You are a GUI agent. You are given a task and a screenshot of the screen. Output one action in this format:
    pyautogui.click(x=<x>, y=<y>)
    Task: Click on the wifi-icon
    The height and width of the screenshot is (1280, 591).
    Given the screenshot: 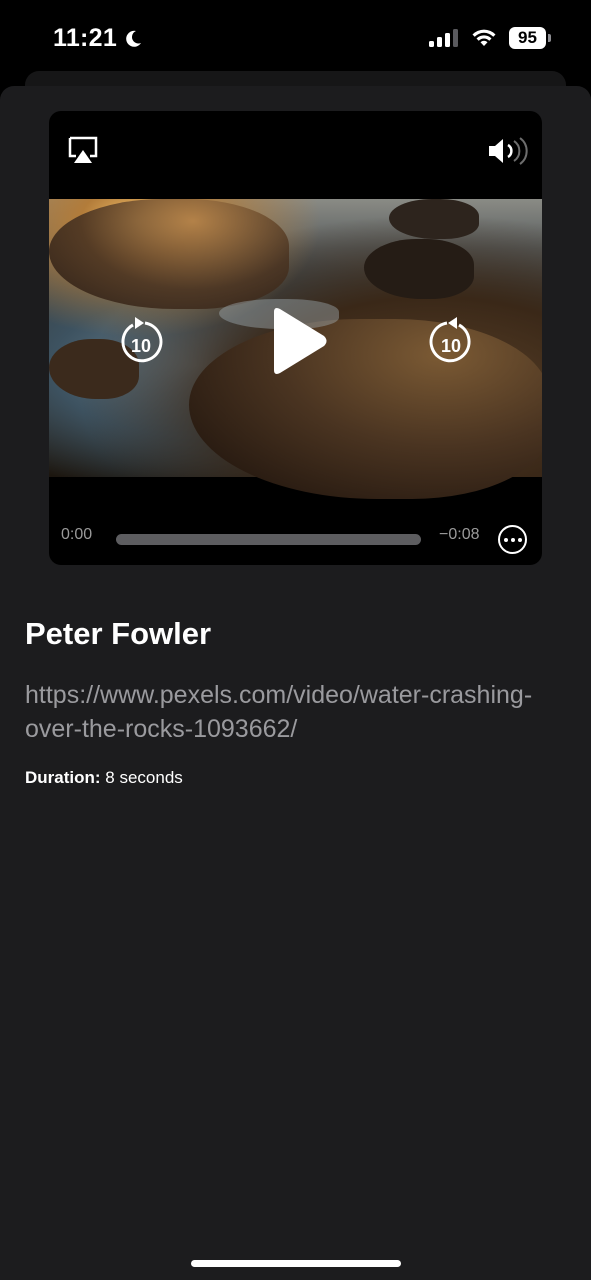 What is the action you would take?
    pyautogui.click(x=484, y=37)
    